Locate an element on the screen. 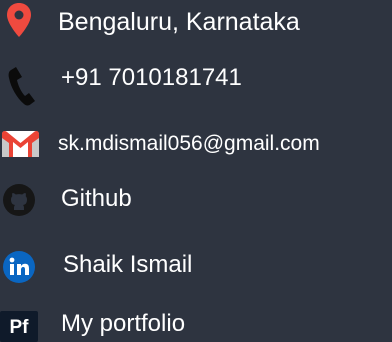 This screenshot has width=392, height=342. contact-item-phone: +91 7010181741 is located at coordinates (196, 81).